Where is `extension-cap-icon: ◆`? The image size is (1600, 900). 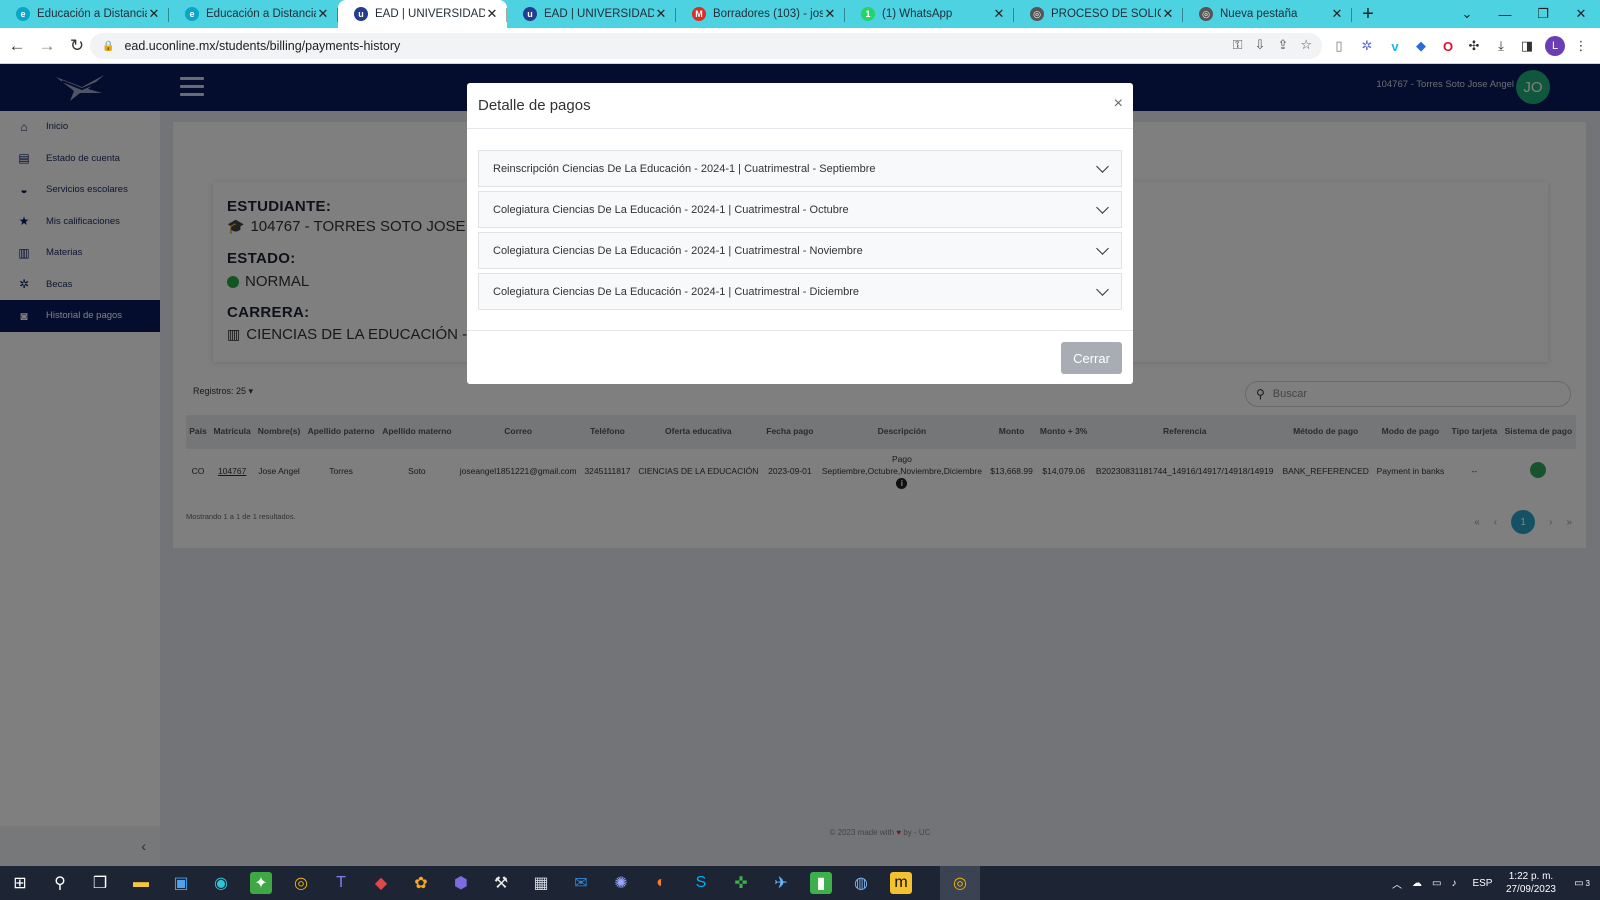
extension-cap-icon: ◆ is located at coordinates (1421, 46).